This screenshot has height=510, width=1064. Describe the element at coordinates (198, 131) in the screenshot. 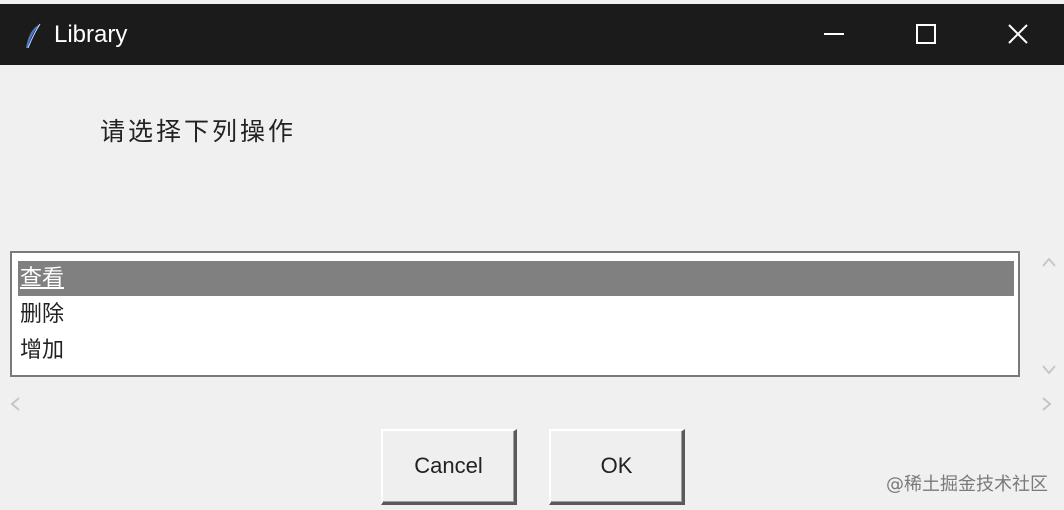

I see `dialog-prompt: 请选择下列操作` at that location.